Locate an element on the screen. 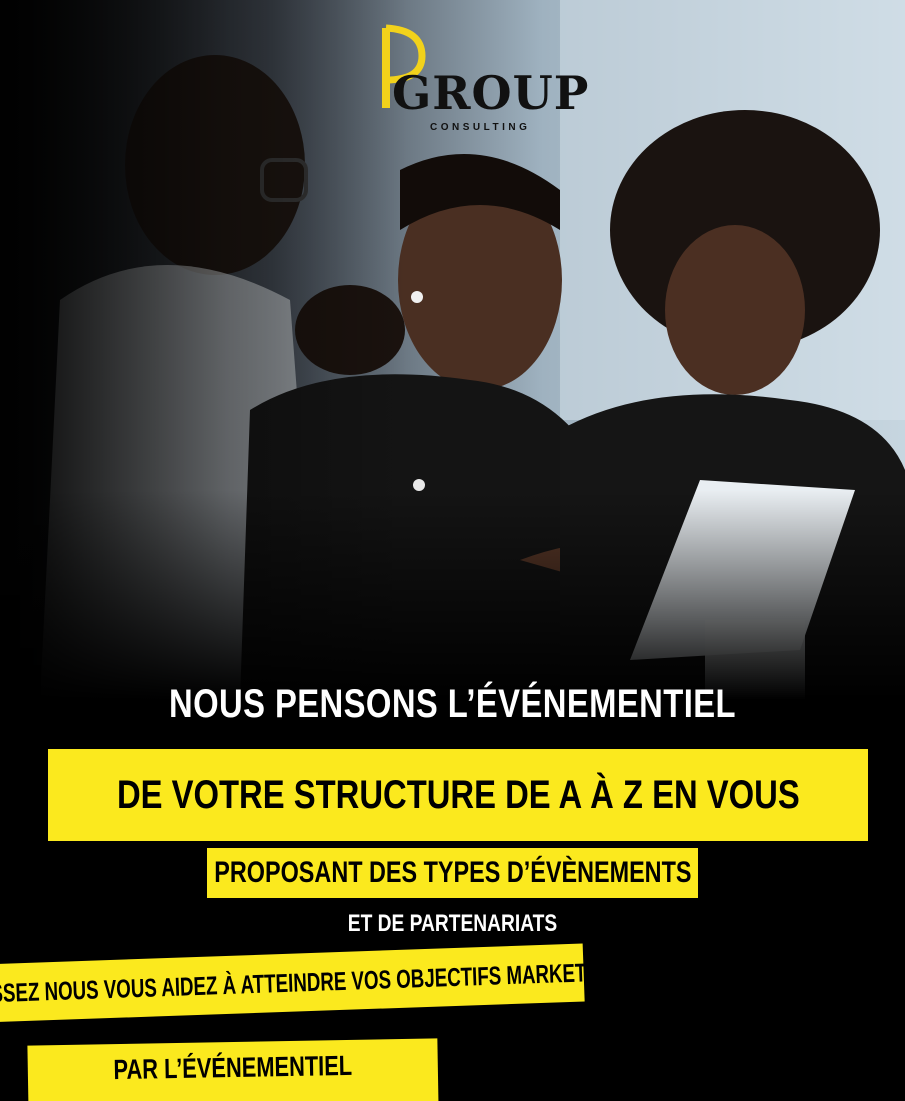  headline-band-sub-text: PROPOSANT DES TYPES D’ÉVÈNEMENTS is located at coordinates (452, 872).